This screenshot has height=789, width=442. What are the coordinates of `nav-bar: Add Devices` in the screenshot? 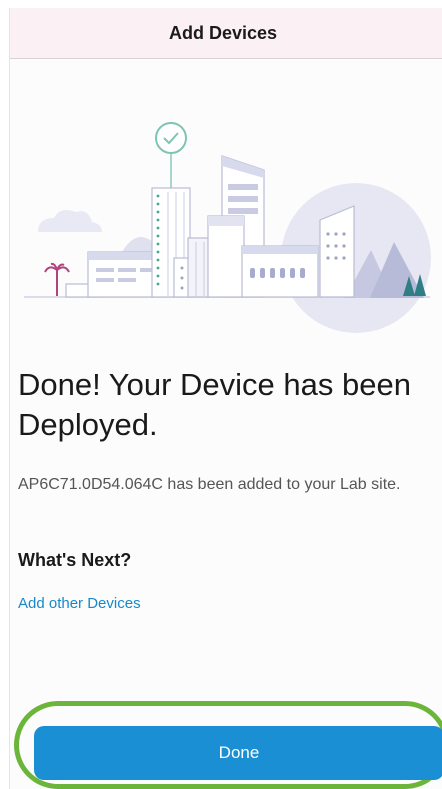 It's located at (226, 33).